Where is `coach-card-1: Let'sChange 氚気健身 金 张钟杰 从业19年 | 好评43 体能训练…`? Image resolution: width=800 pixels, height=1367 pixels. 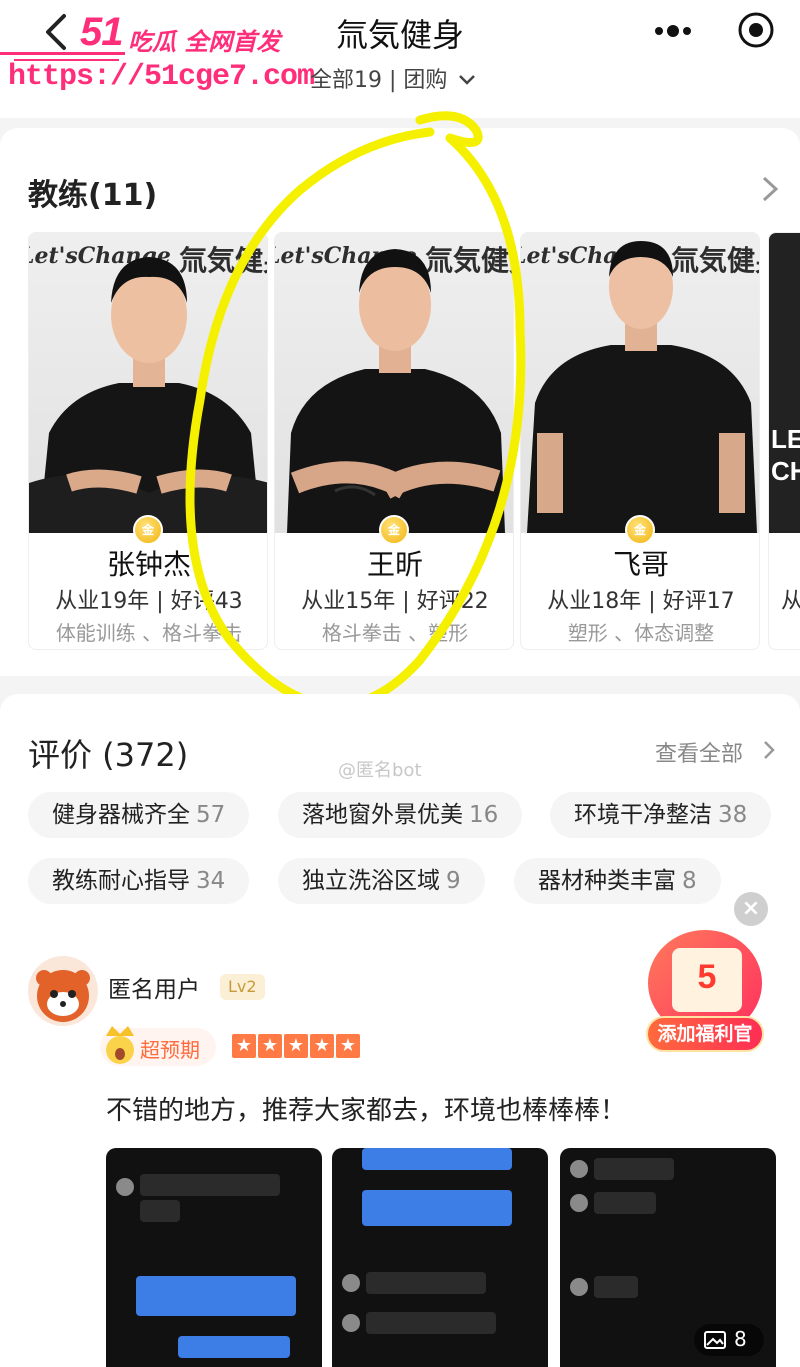
coach-card-1: Let'sChange 氚気健身 金 张钟杰 从业19年 | 好评43 体能训练… is located at coordinates (148, 441).